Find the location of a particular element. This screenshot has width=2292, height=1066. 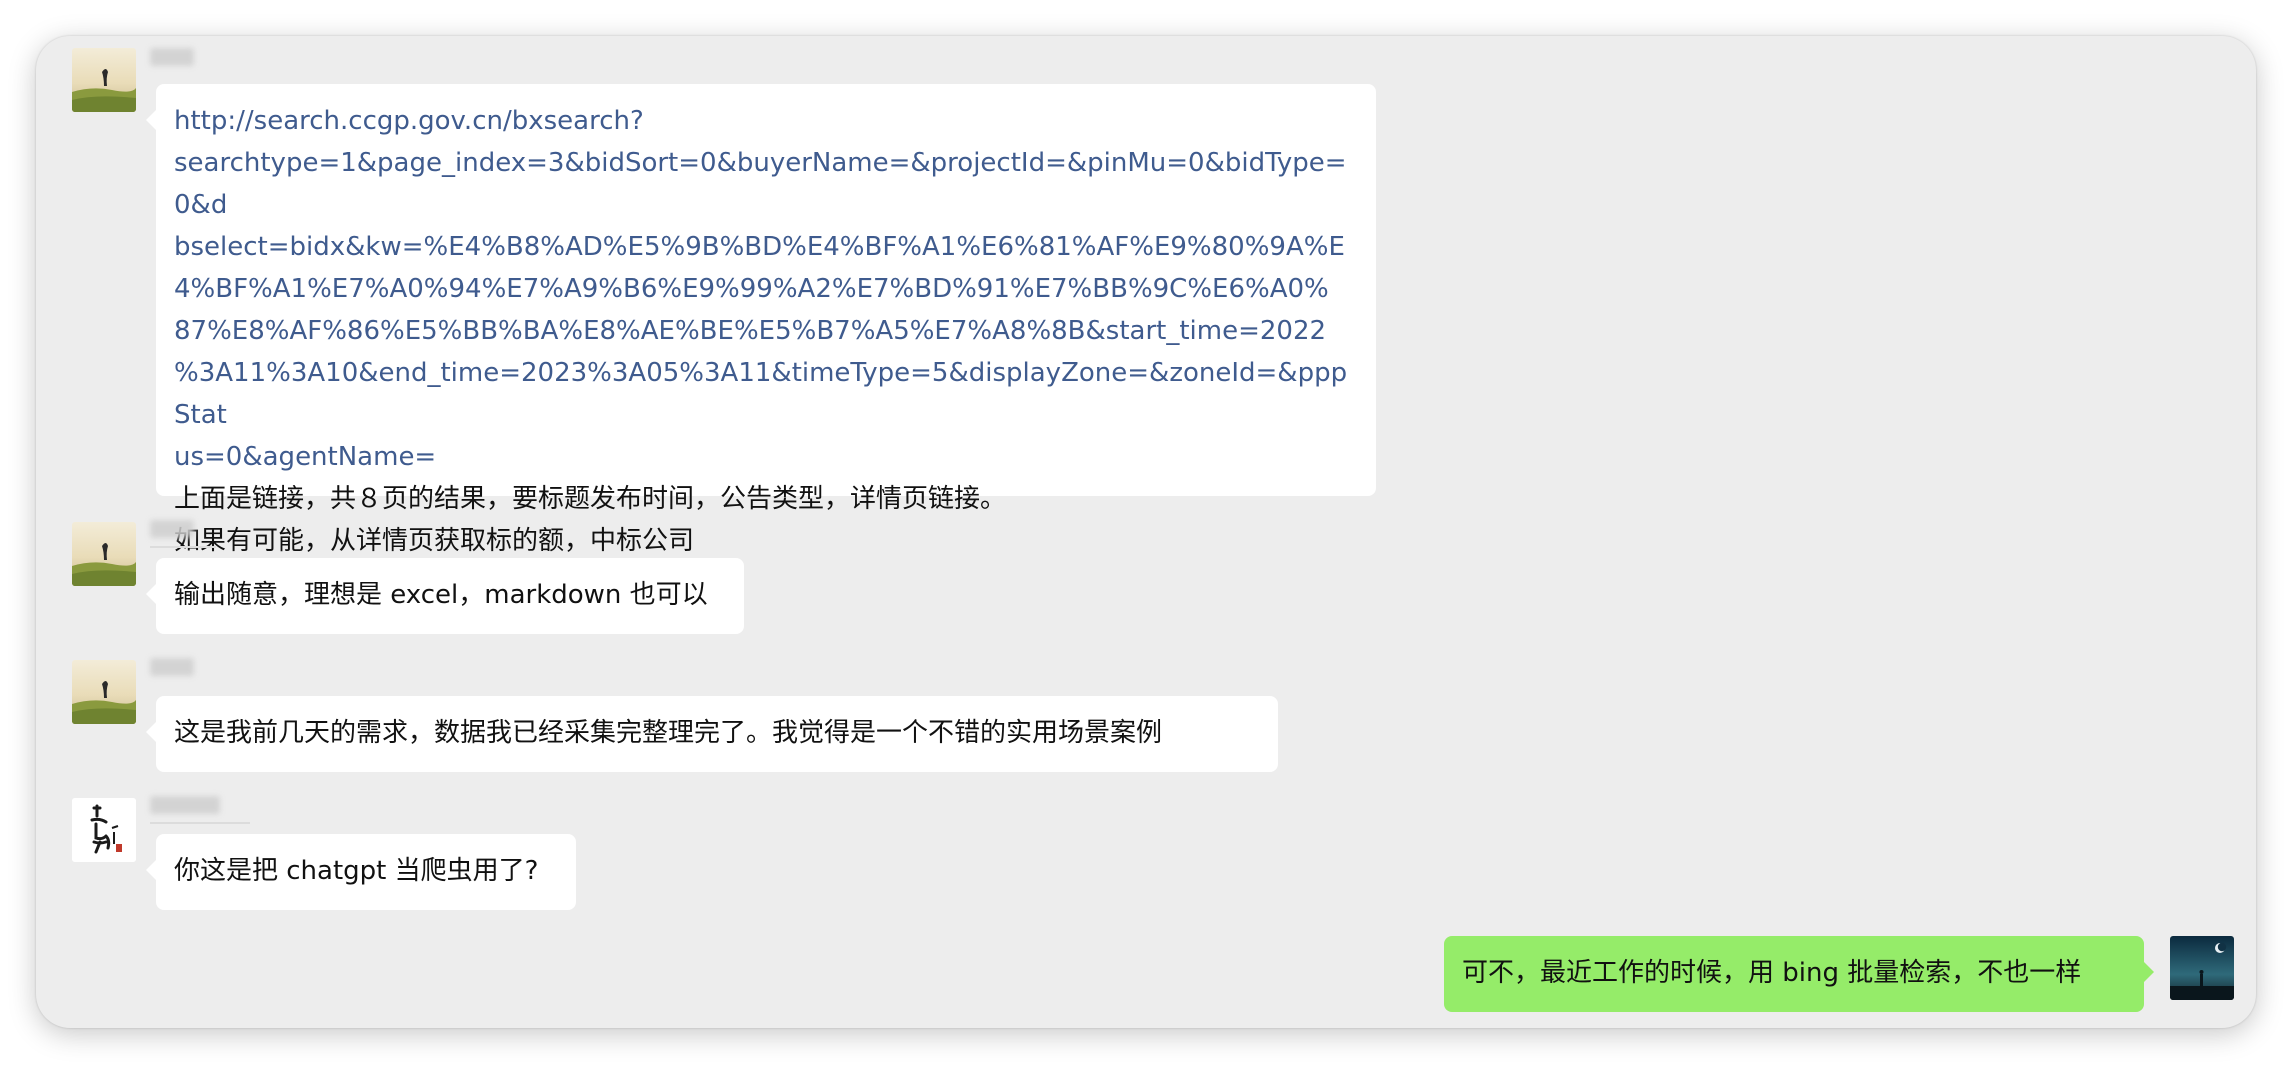

message-text: 这是我前几天的需求，数据我已经采集完整理完了。我觉得是一个不错的实用场景案例 is located at coordinates (668, 733).